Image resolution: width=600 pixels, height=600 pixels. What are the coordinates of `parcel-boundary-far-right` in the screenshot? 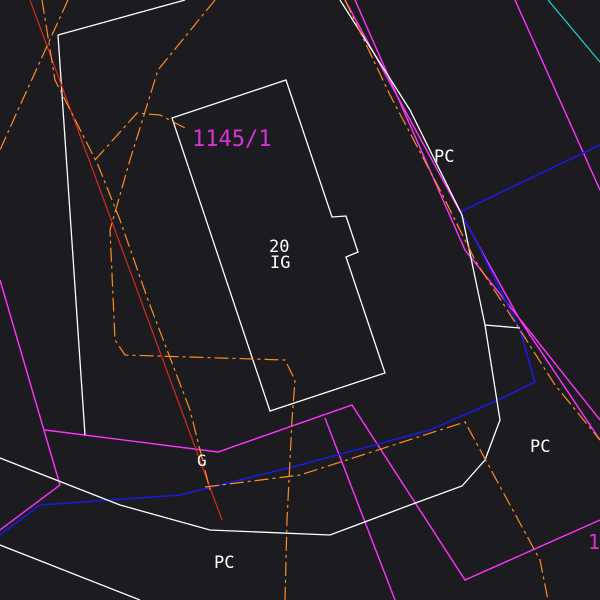 It's located at (557, 95).